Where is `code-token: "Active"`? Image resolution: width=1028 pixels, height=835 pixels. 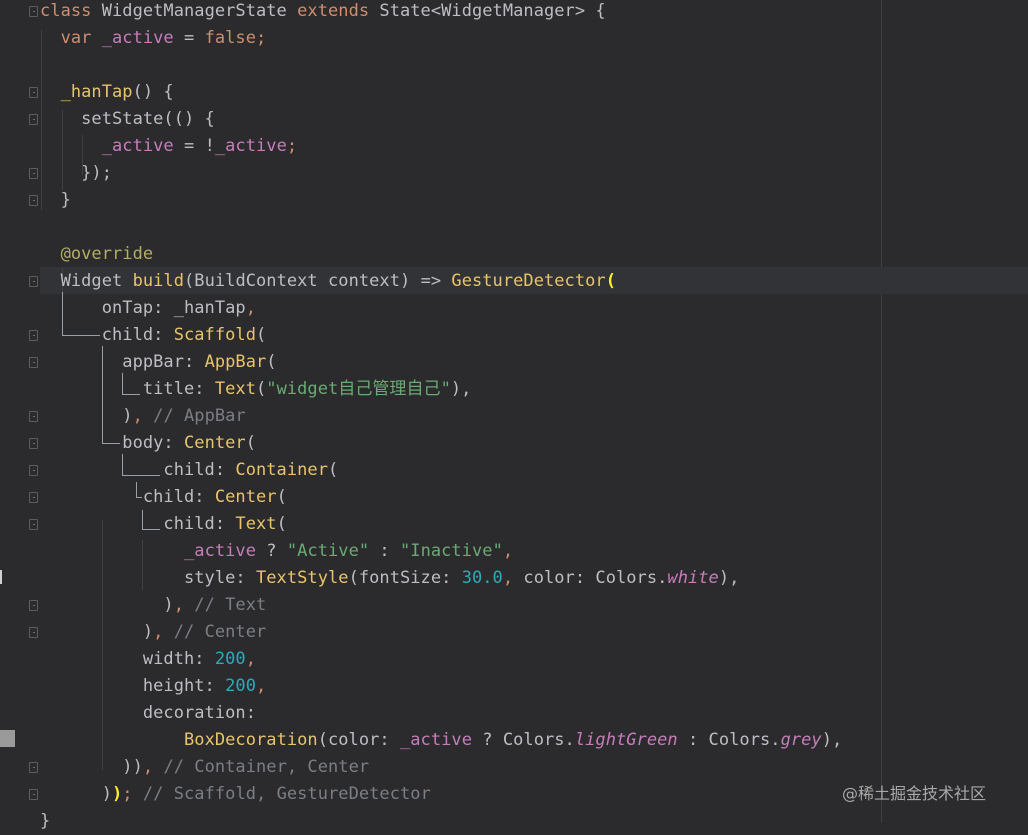
code-token: "Active" is located at coordinates (328, 551).